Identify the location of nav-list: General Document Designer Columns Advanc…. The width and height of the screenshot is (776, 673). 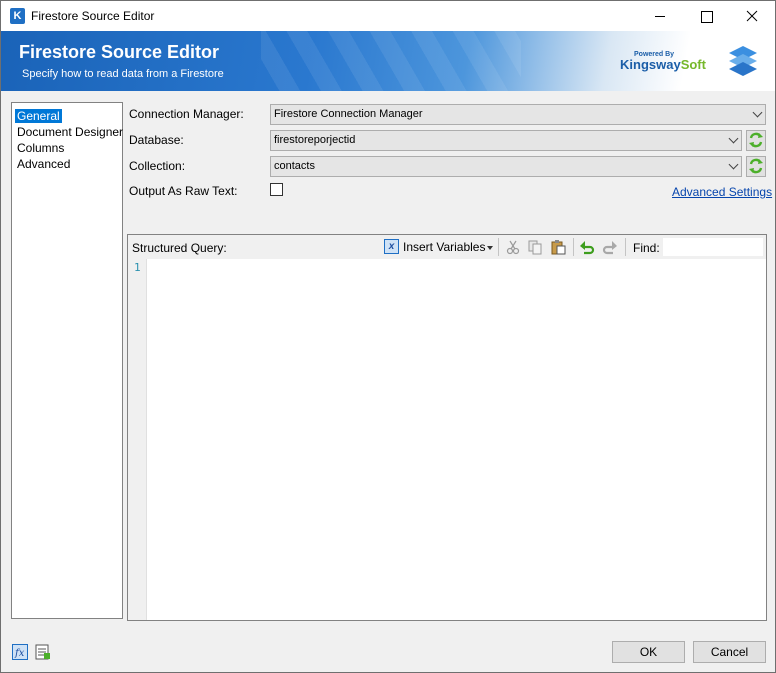
(67, 360).